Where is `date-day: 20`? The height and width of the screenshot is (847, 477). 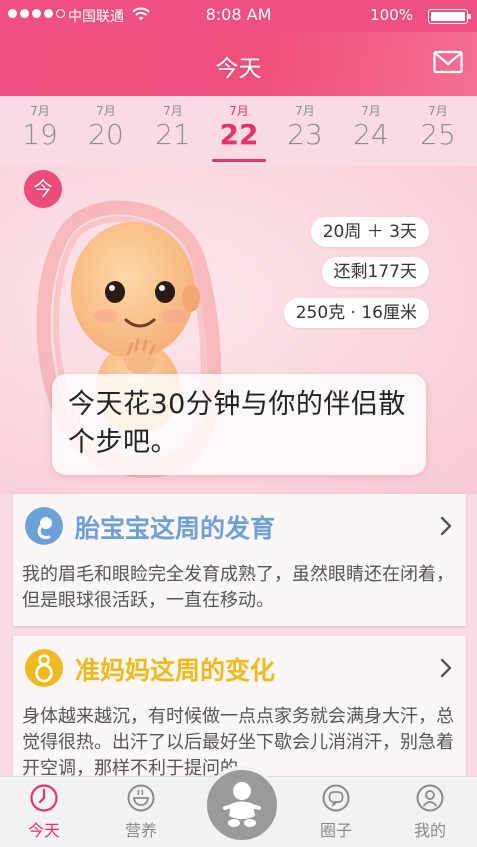 date-day: 20 is located at coordinates (106, 134).